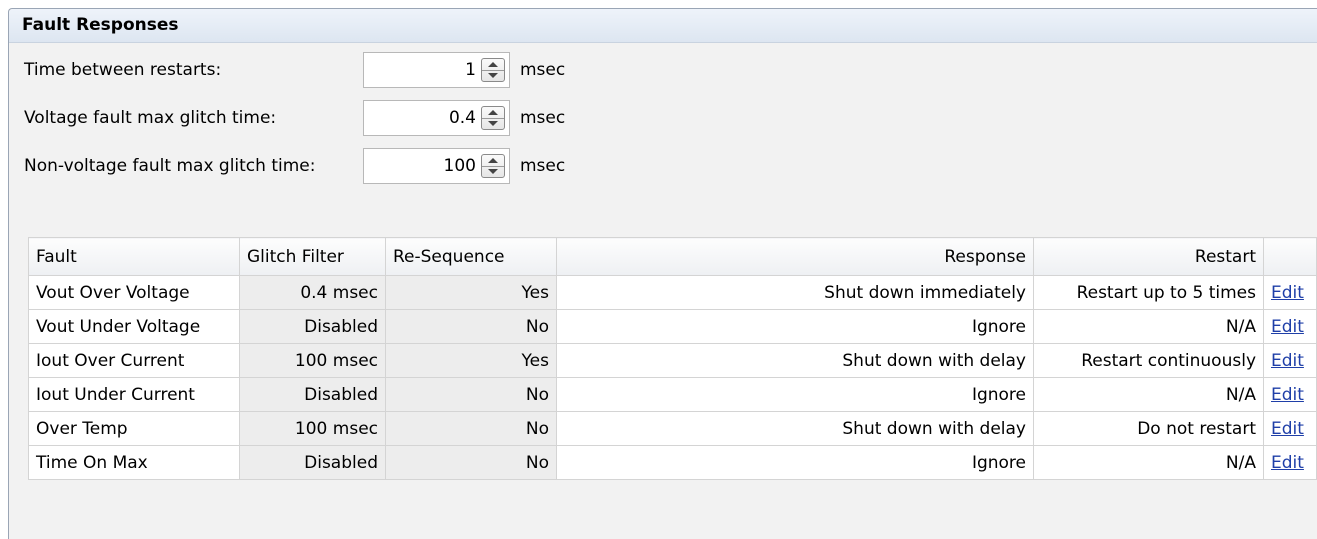 The image size is (1317, 539). Describe the element at coordinates (150, 118) in the screenshot. I see `voltage-glitch-time-label: Voltage fault max glitch time:` at that location.